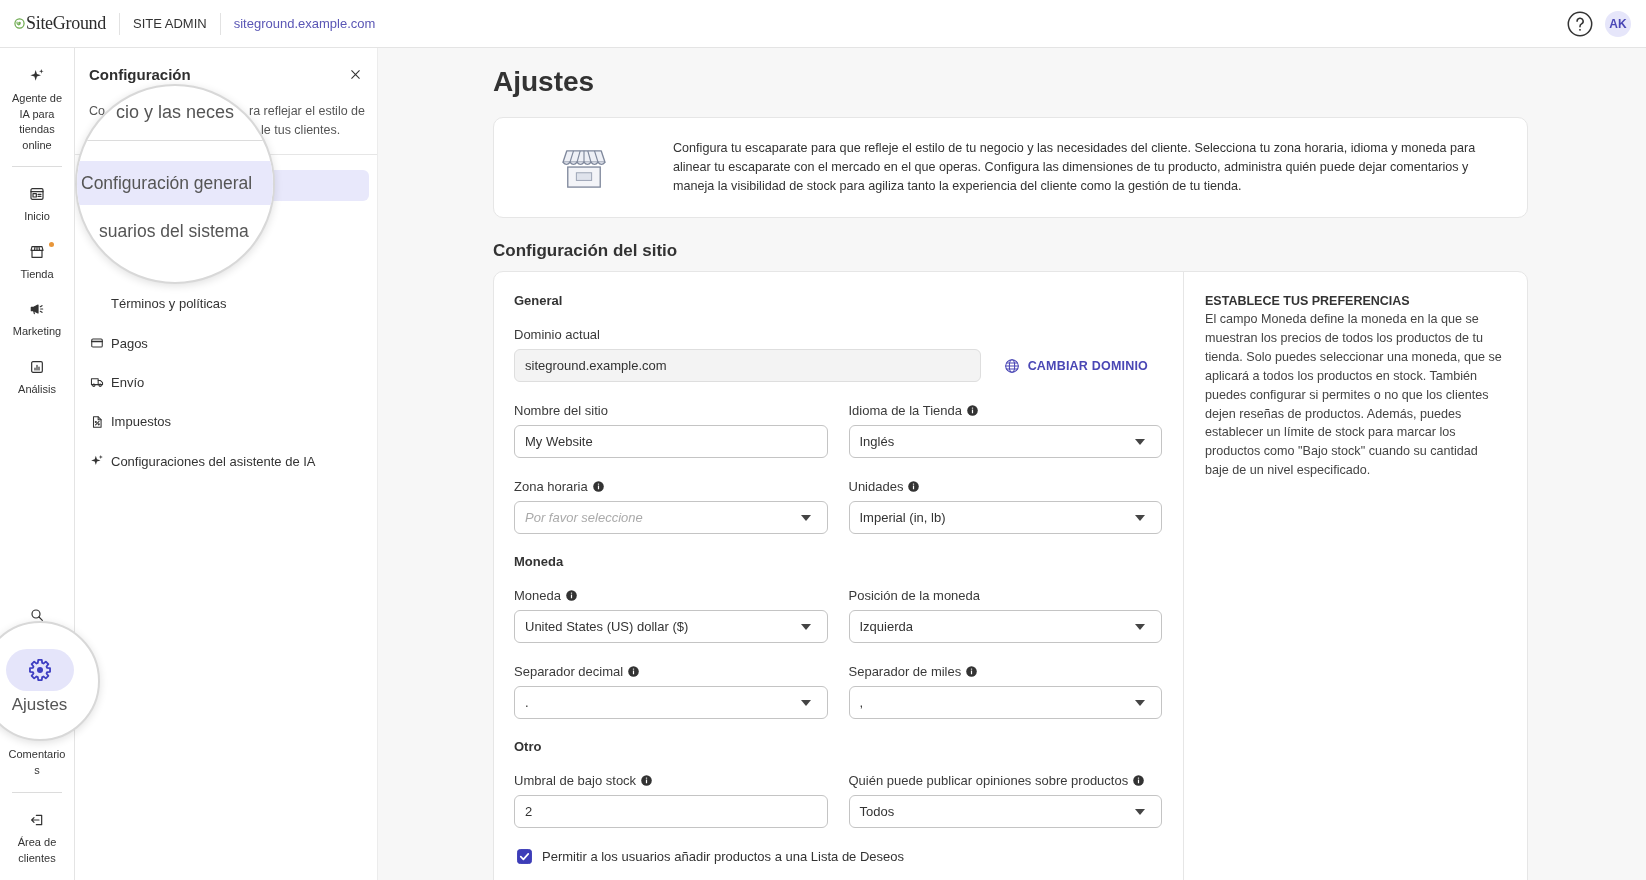 The image size is (1646, 880). I want to click on field-label: Zona horaria, so click(551, 486).